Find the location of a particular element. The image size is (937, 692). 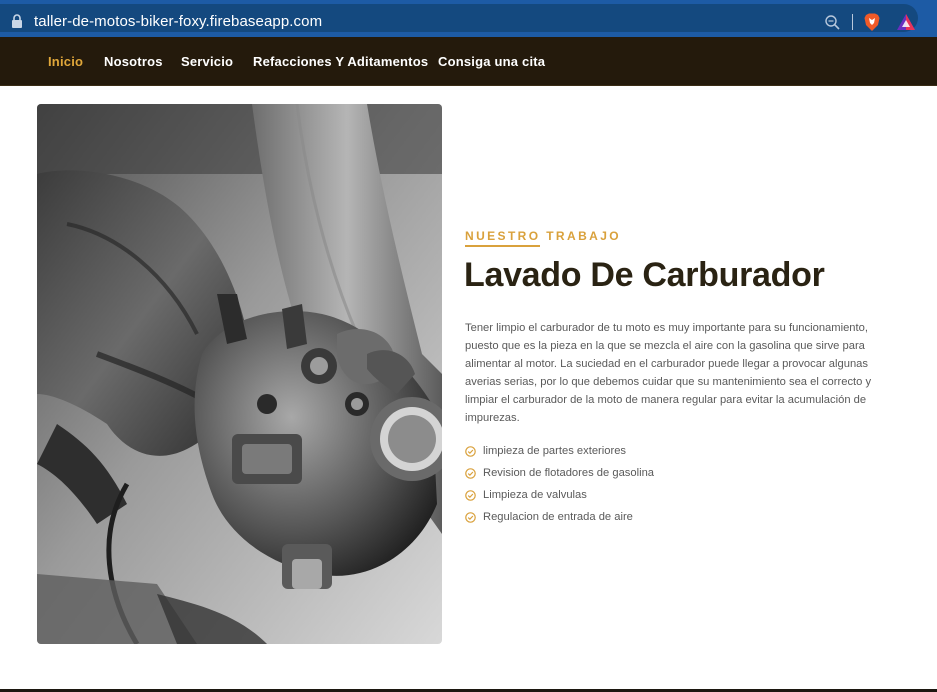

nav-item-inicio: Inicio is located at coordinates (65, 61).